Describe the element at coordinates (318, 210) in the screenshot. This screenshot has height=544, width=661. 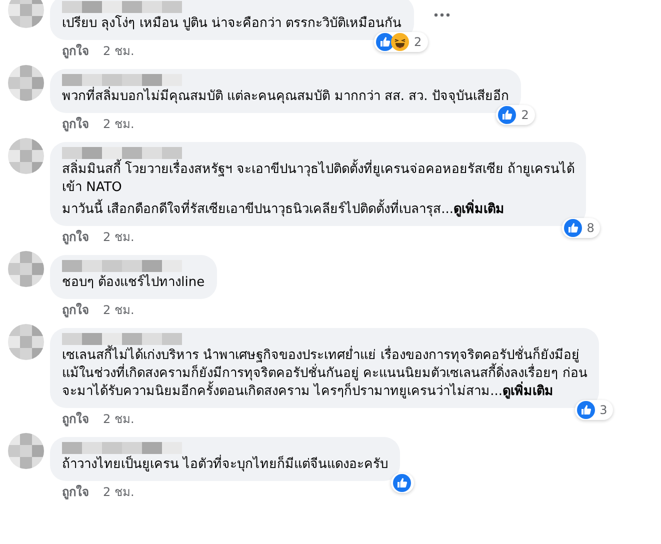
I see `comment-text: มาวันนี้ เสือกดือกดีใจที่รัสเซียเอาขีปนาวุธนิวเคลียร์ไปติดตั้งที่เบลารุส...ดูเพิ่มเติม` at that location.